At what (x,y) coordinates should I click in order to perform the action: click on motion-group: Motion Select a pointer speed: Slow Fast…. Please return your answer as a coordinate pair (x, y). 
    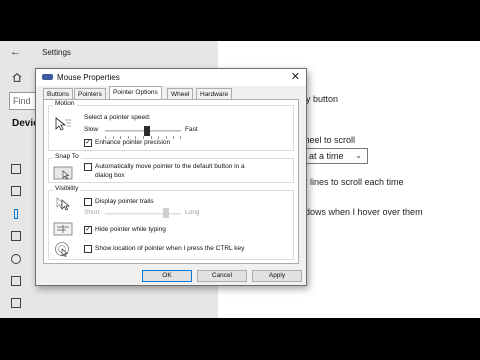
    Looking at the image, I should click on (171, 125).